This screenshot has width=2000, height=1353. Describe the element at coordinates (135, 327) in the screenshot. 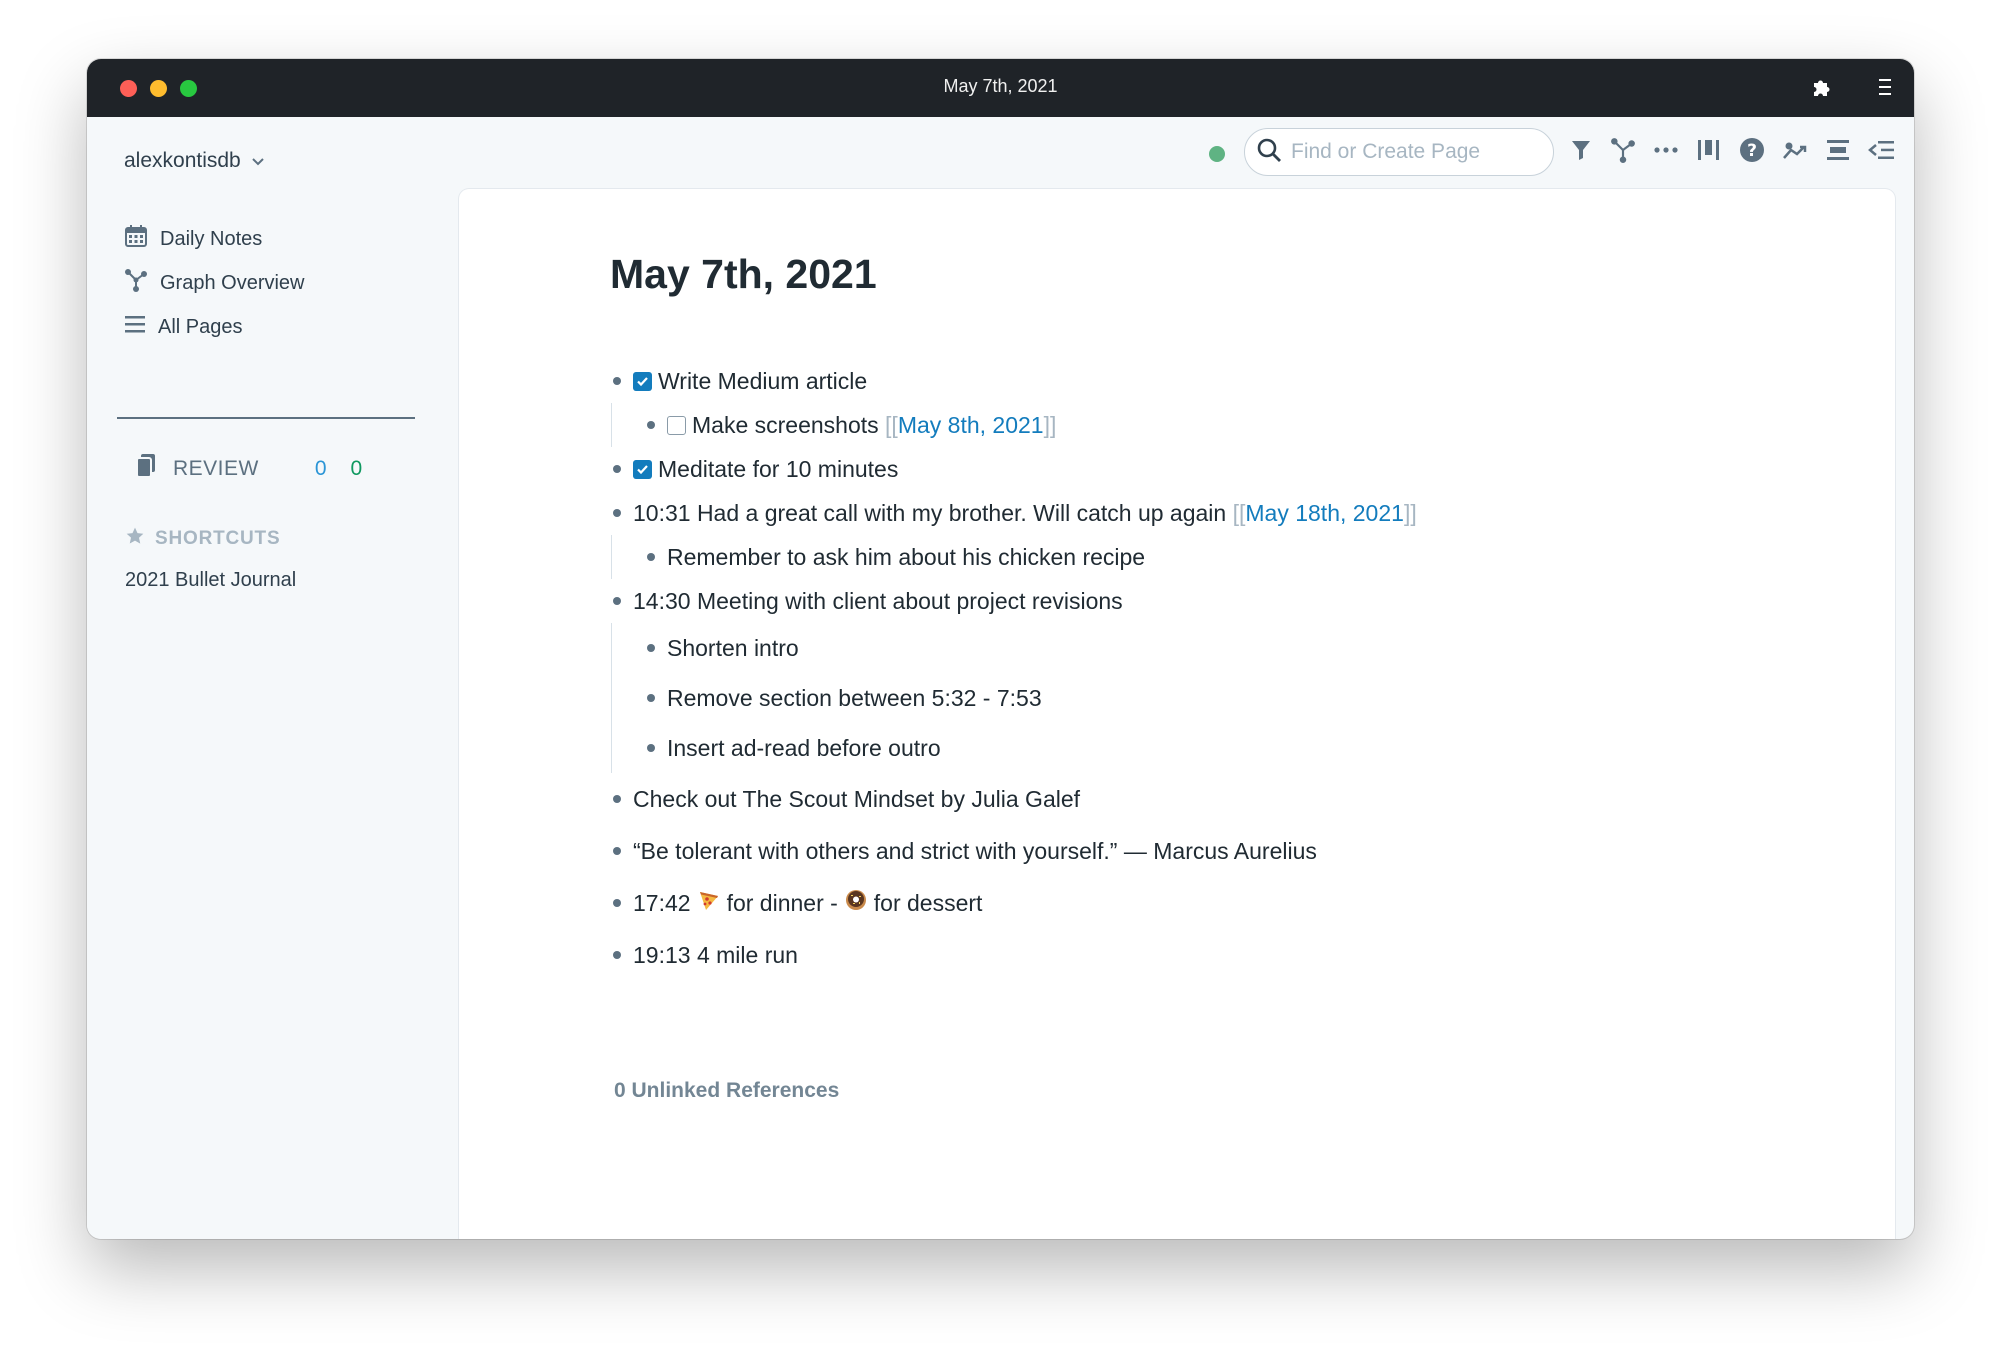

I see `list-icon` at that location.